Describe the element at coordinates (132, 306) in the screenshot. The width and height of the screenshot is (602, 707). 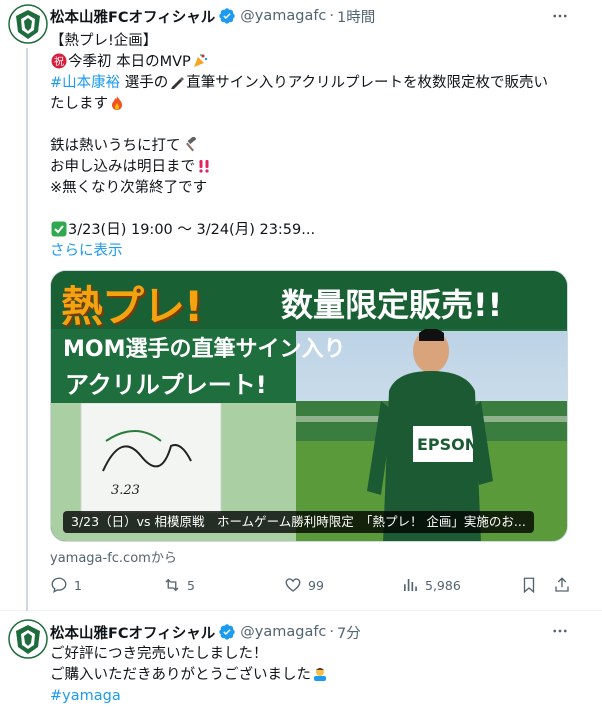
I see `card-headline-big: 熱プレ!` at that location.